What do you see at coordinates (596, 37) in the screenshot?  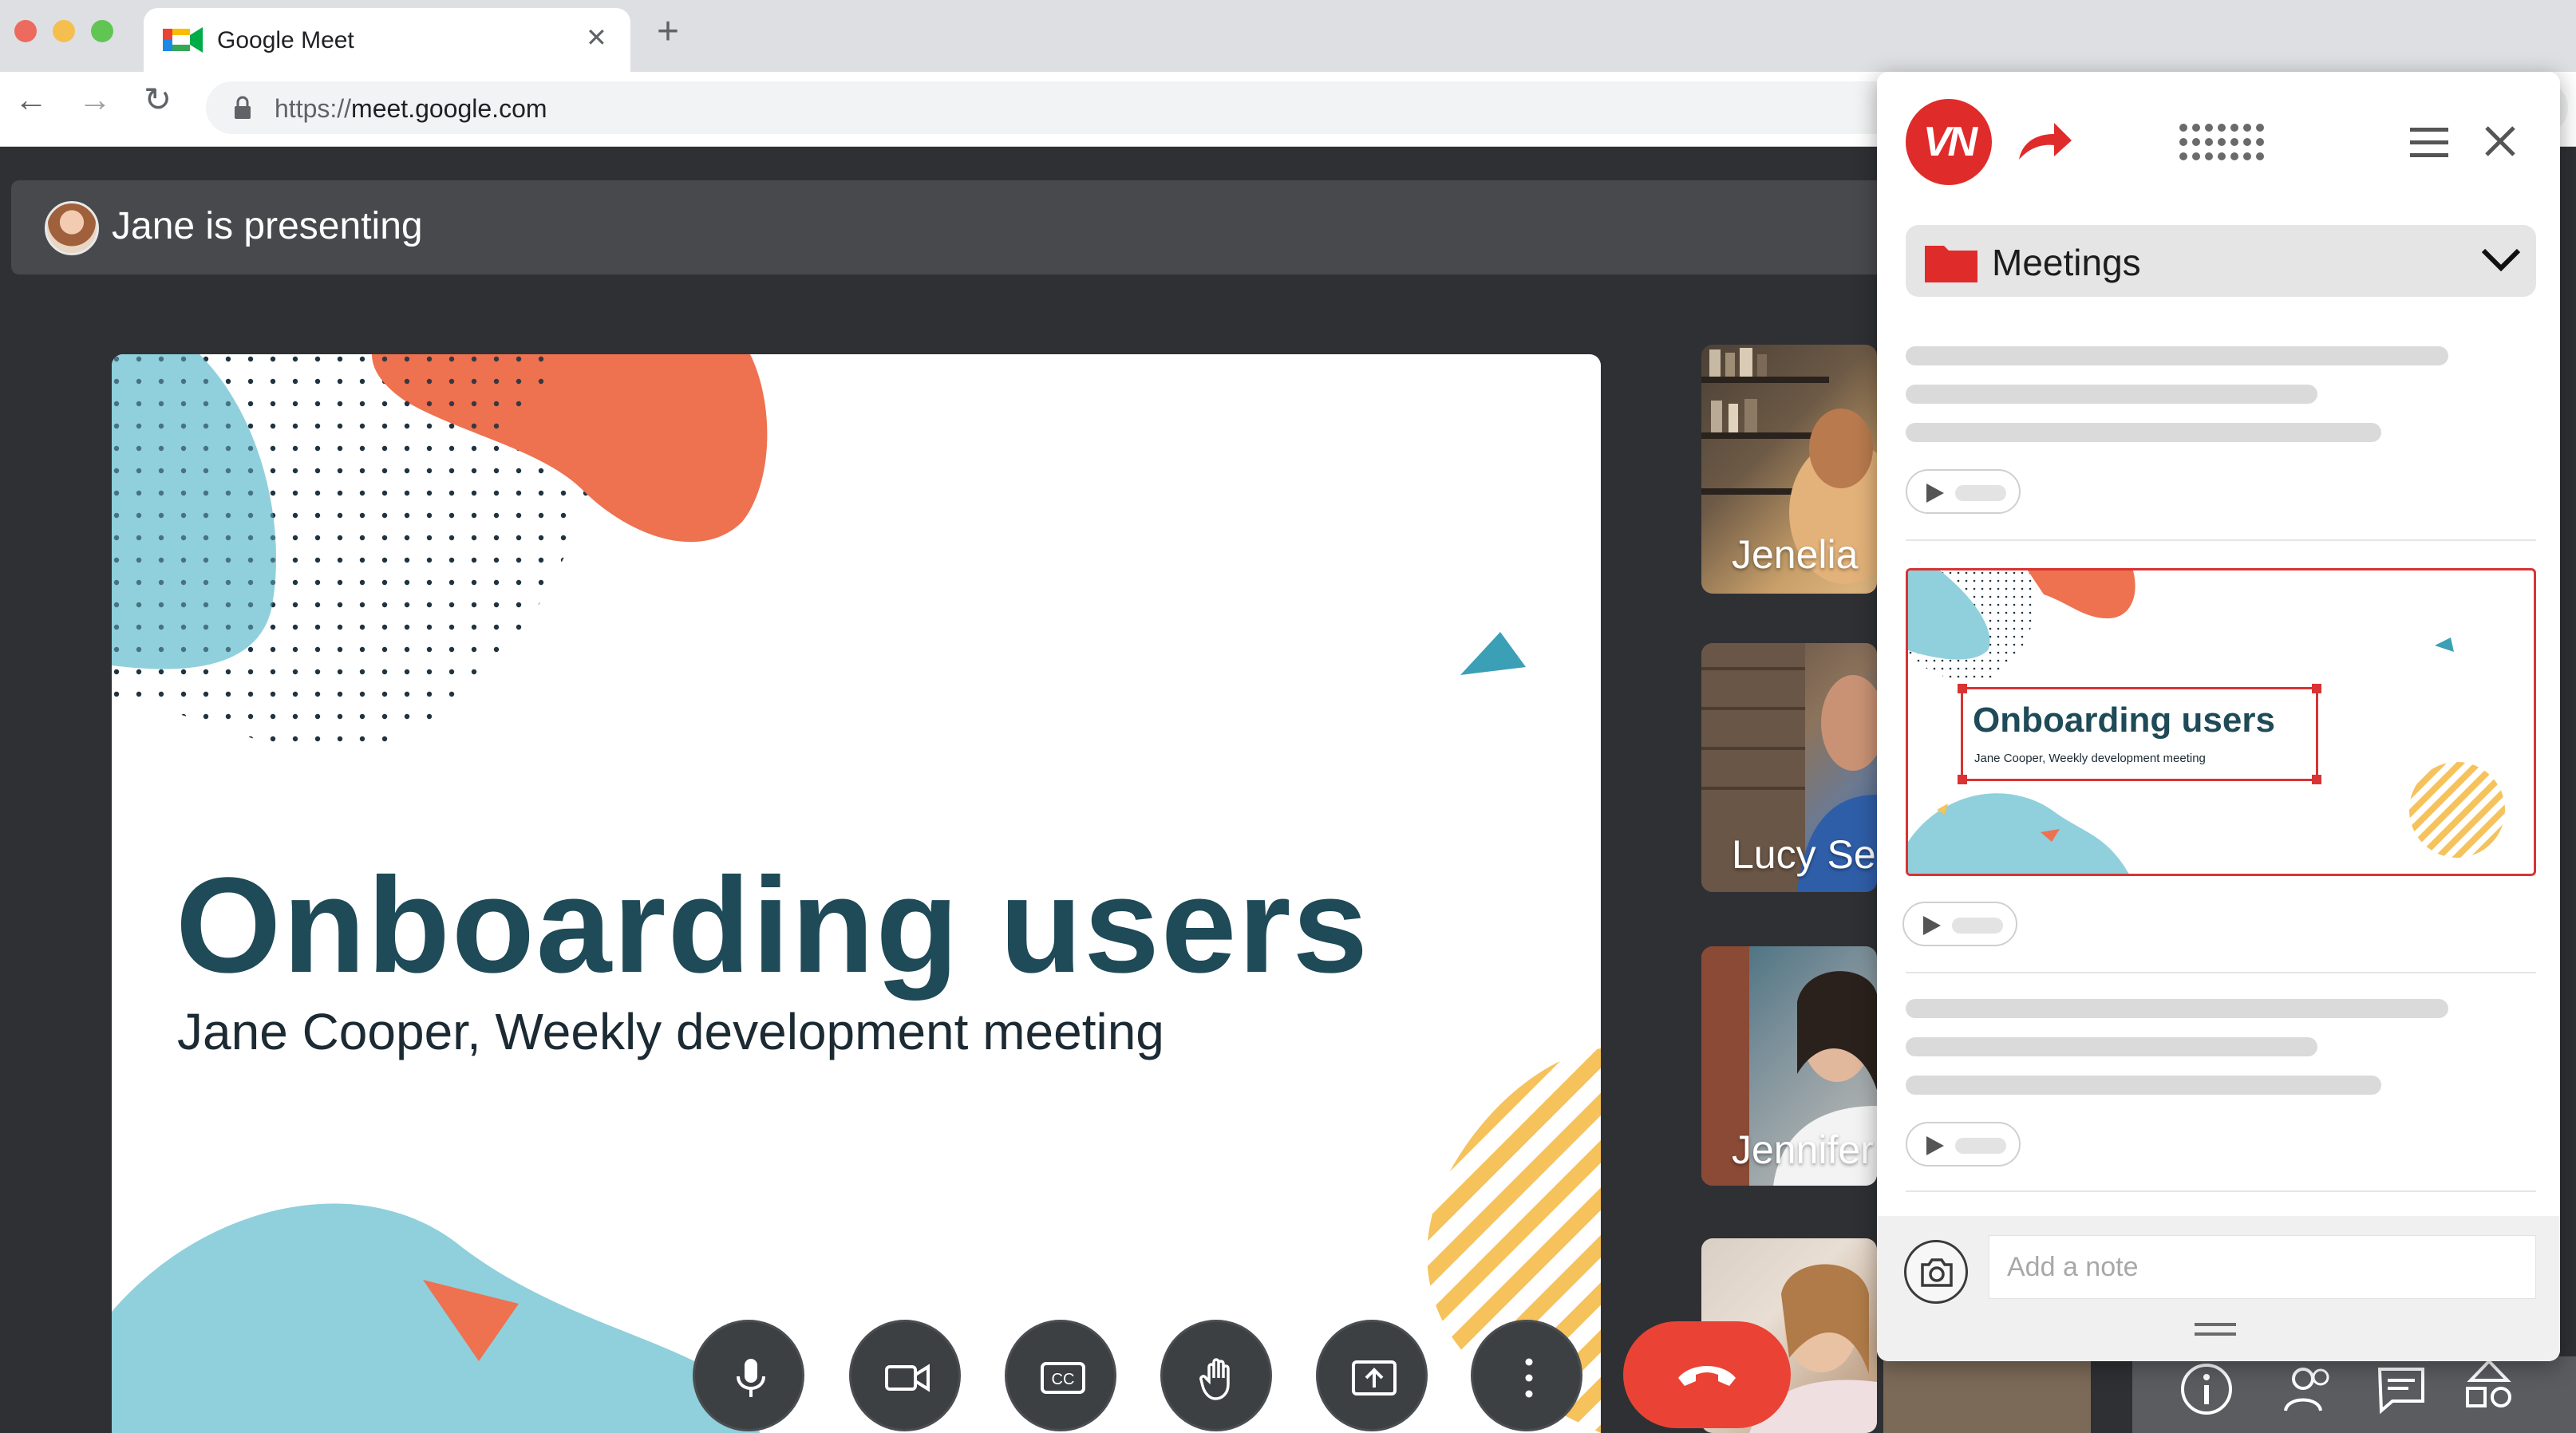 I see `close-tab-icon: ✕` at bounding box center [596, 37].